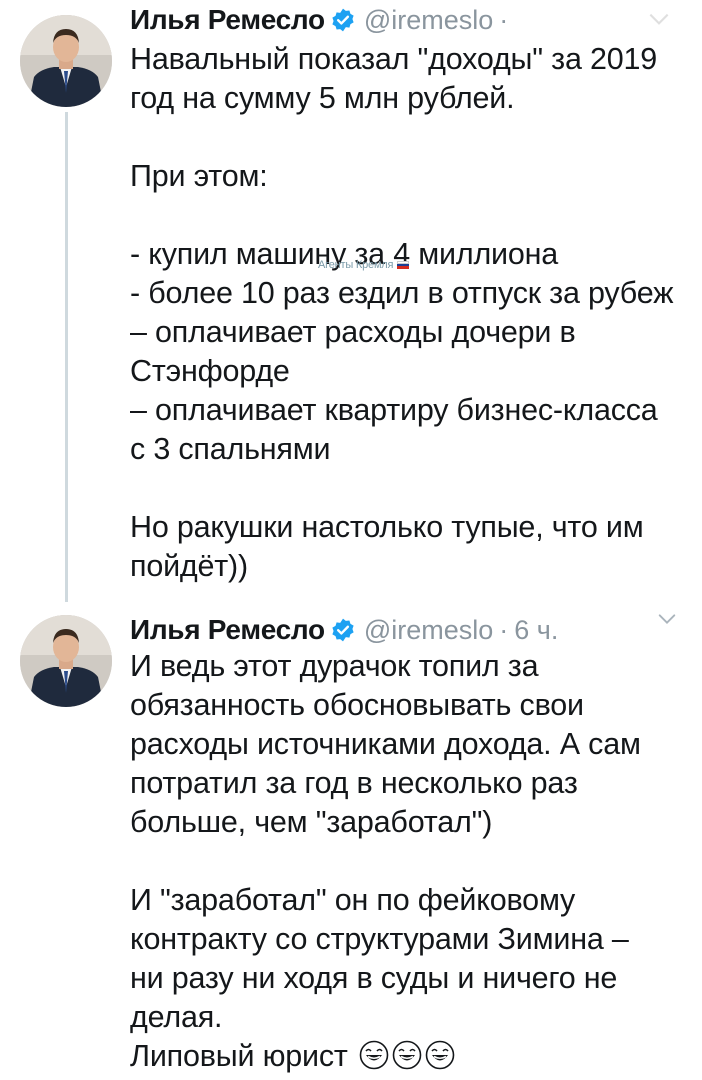  I want to click on tweet-header: Илья Ремесло @iremeslo ·, so click(410, 20).